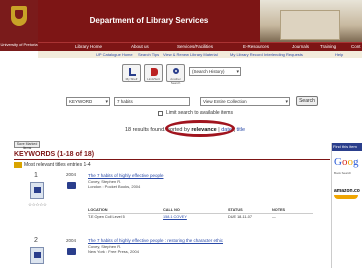  What do you see at coordinates (171, 210) in the screenshot?
I see `col-call-no: CALL NO` at bounding box center [171, 210].